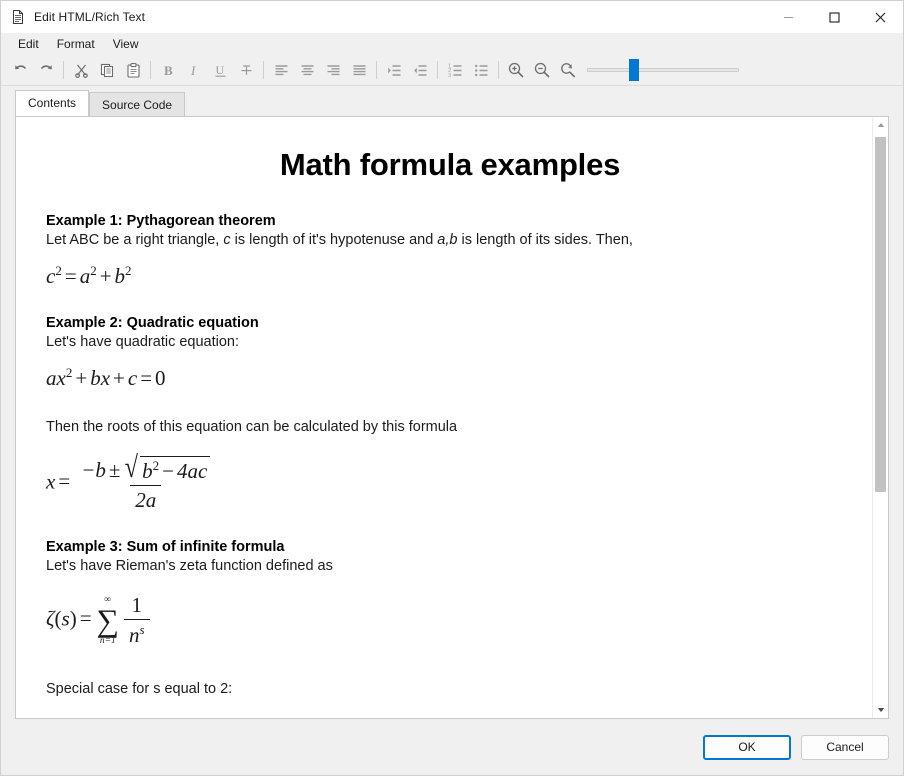 The height and width of the screenshot is (776, 904). I want to click on align-justify-icon, so click(359, 70).